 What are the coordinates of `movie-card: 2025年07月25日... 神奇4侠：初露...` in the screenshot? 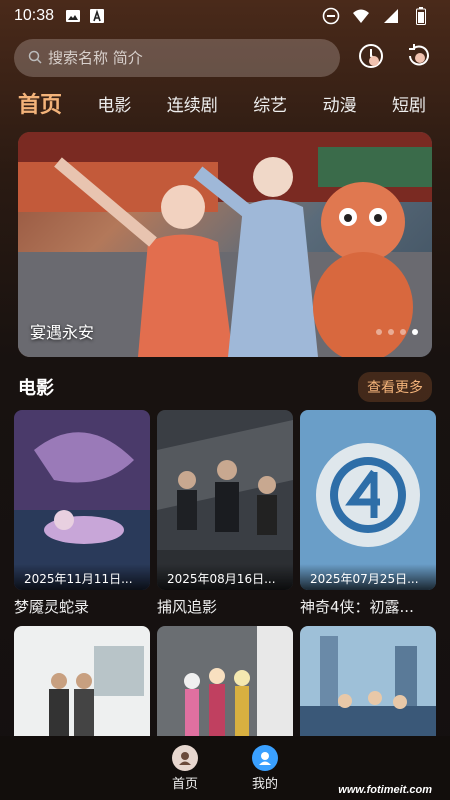 It's located at (368, 513).